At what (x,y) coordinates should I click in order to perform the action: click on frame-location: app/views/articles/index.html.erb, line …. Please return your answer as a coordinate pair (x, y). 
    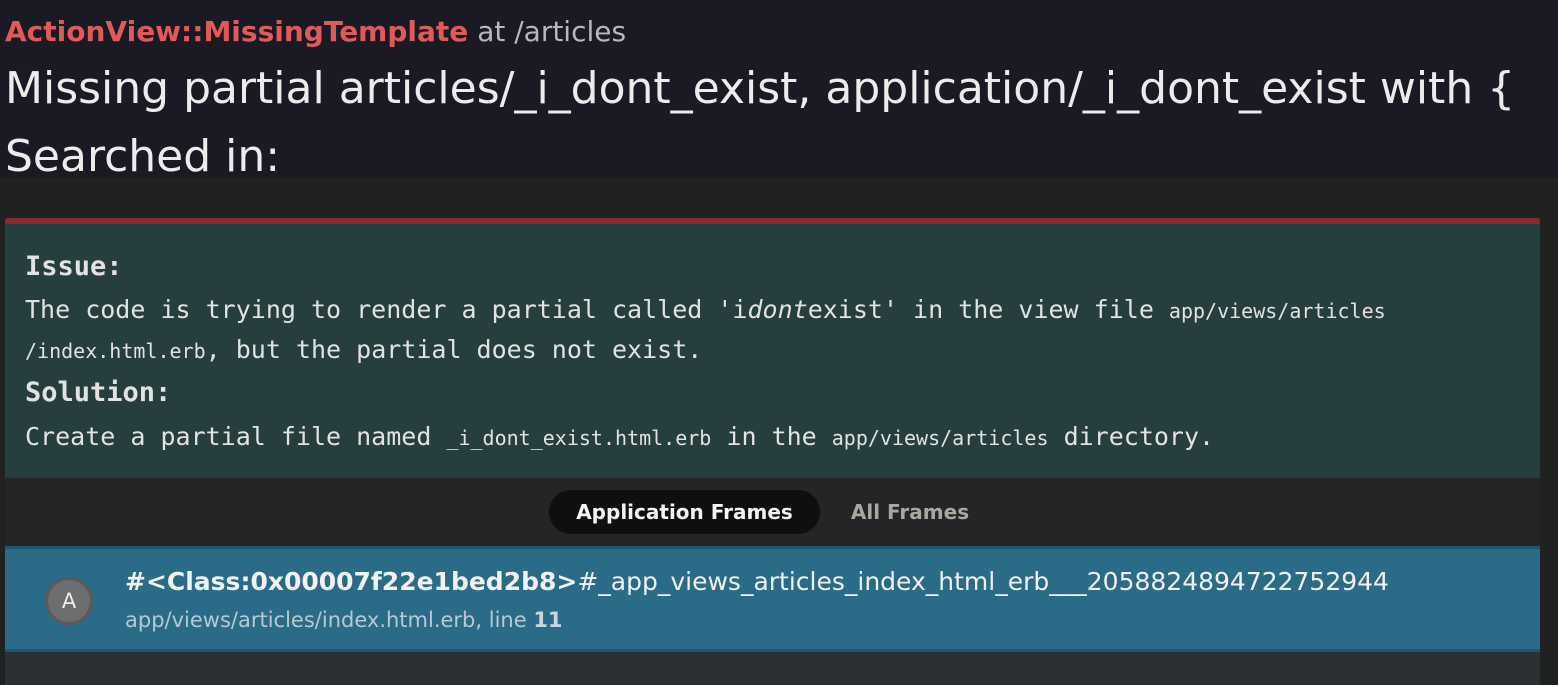
    Looking at the image, I should click on (344, 620).